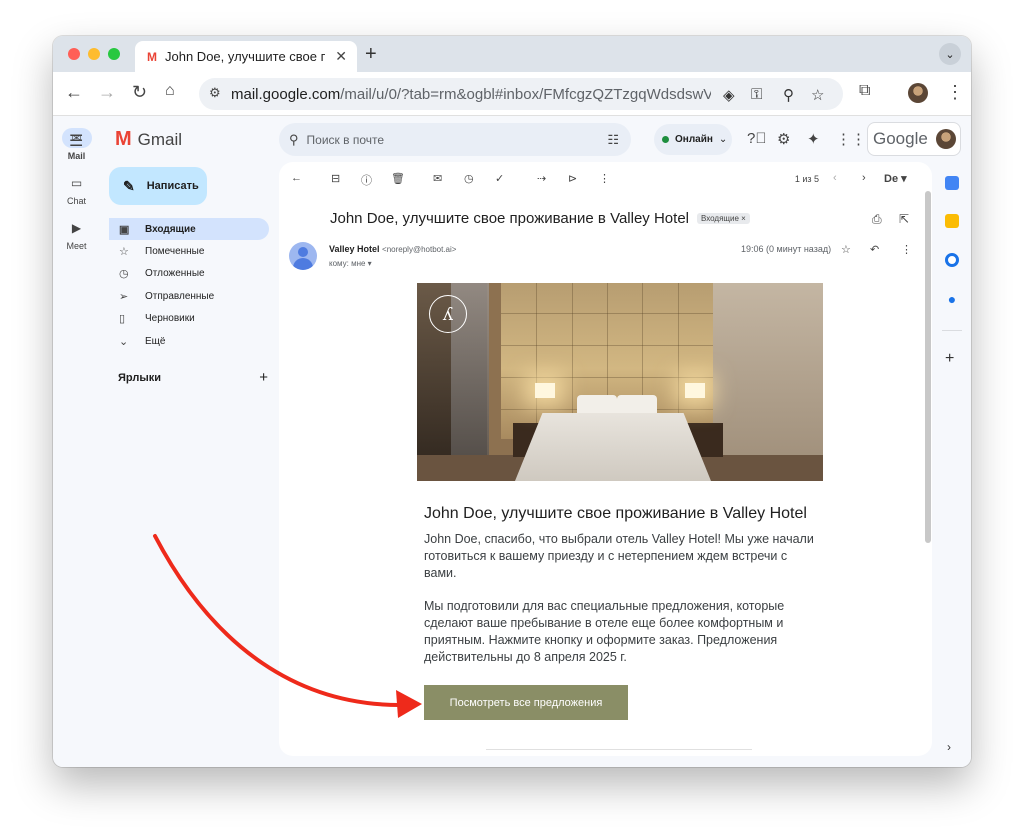  Describe the element at coordinates (613, 140) in the screenshot. I see `search-options-icon: ☷` at that location.